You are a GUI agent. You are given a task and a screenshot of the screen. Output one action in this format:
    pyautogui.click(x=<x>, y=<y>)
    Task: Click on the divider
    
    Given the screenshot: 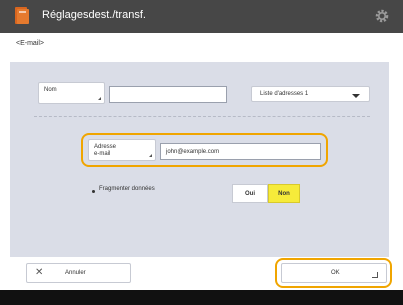 What is the action you would take?
    pyautogui.click(x=202, y=116)
    